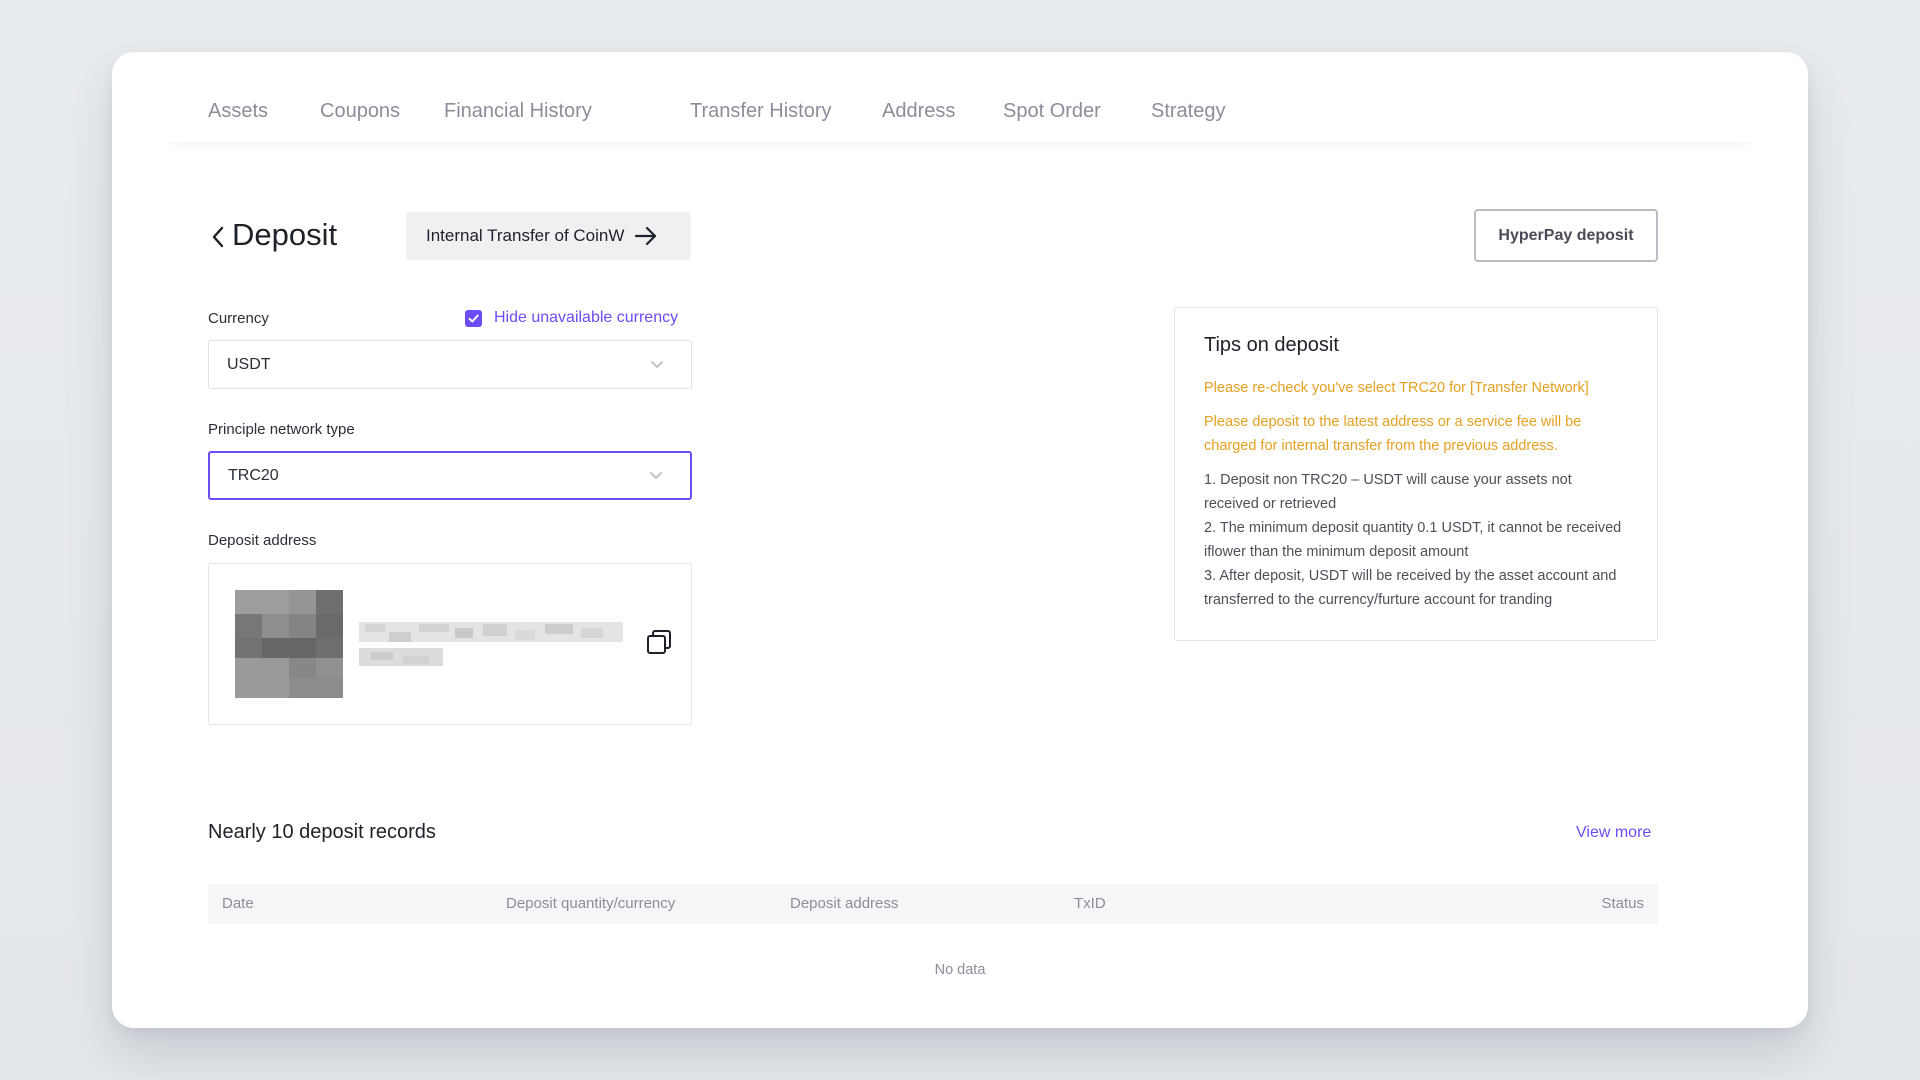 This screenshot has width=1920, height=1080. What do you see at coordinates (491, 644) in the screenshot?
I see `deposit-address-text` at bounding box center [491, 644].